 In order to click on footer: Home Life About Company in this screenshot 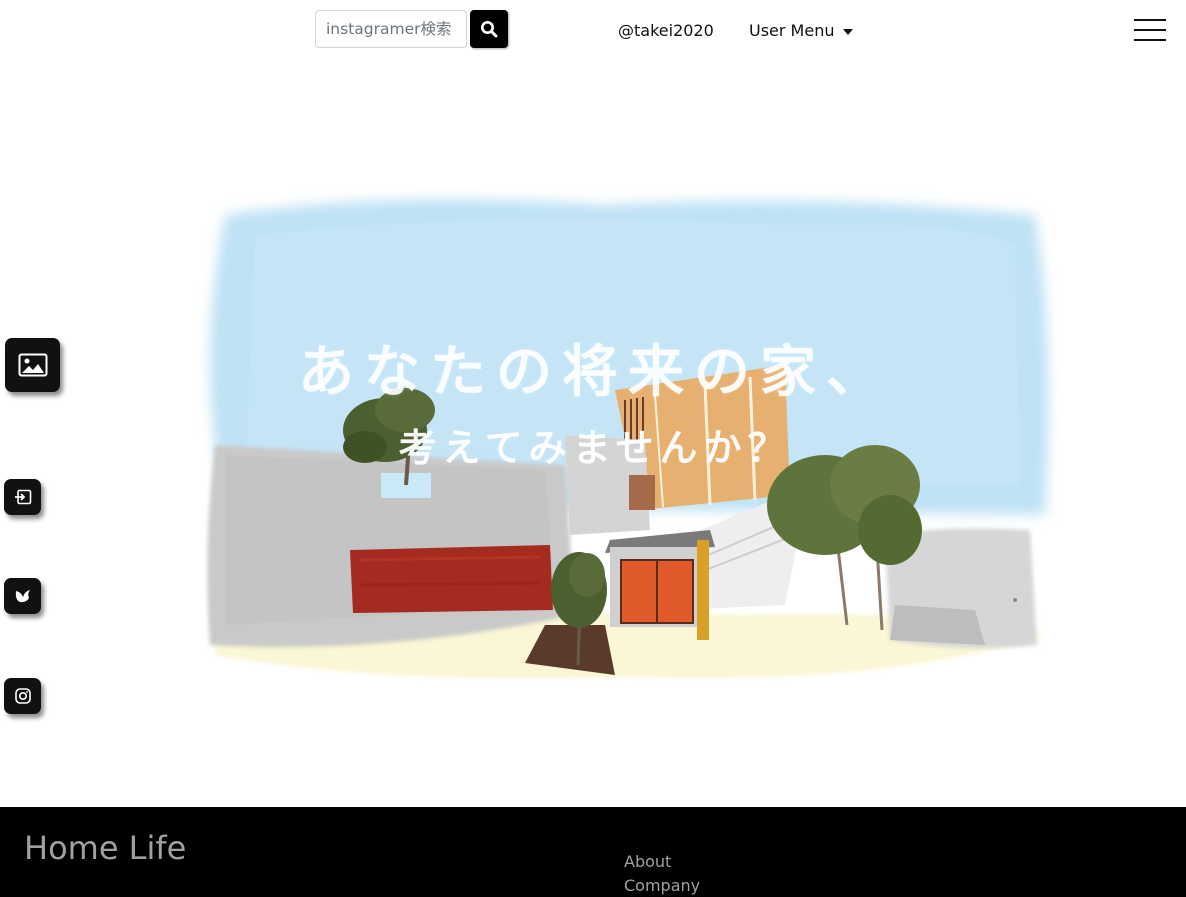, I will do `click(593, 852)`.